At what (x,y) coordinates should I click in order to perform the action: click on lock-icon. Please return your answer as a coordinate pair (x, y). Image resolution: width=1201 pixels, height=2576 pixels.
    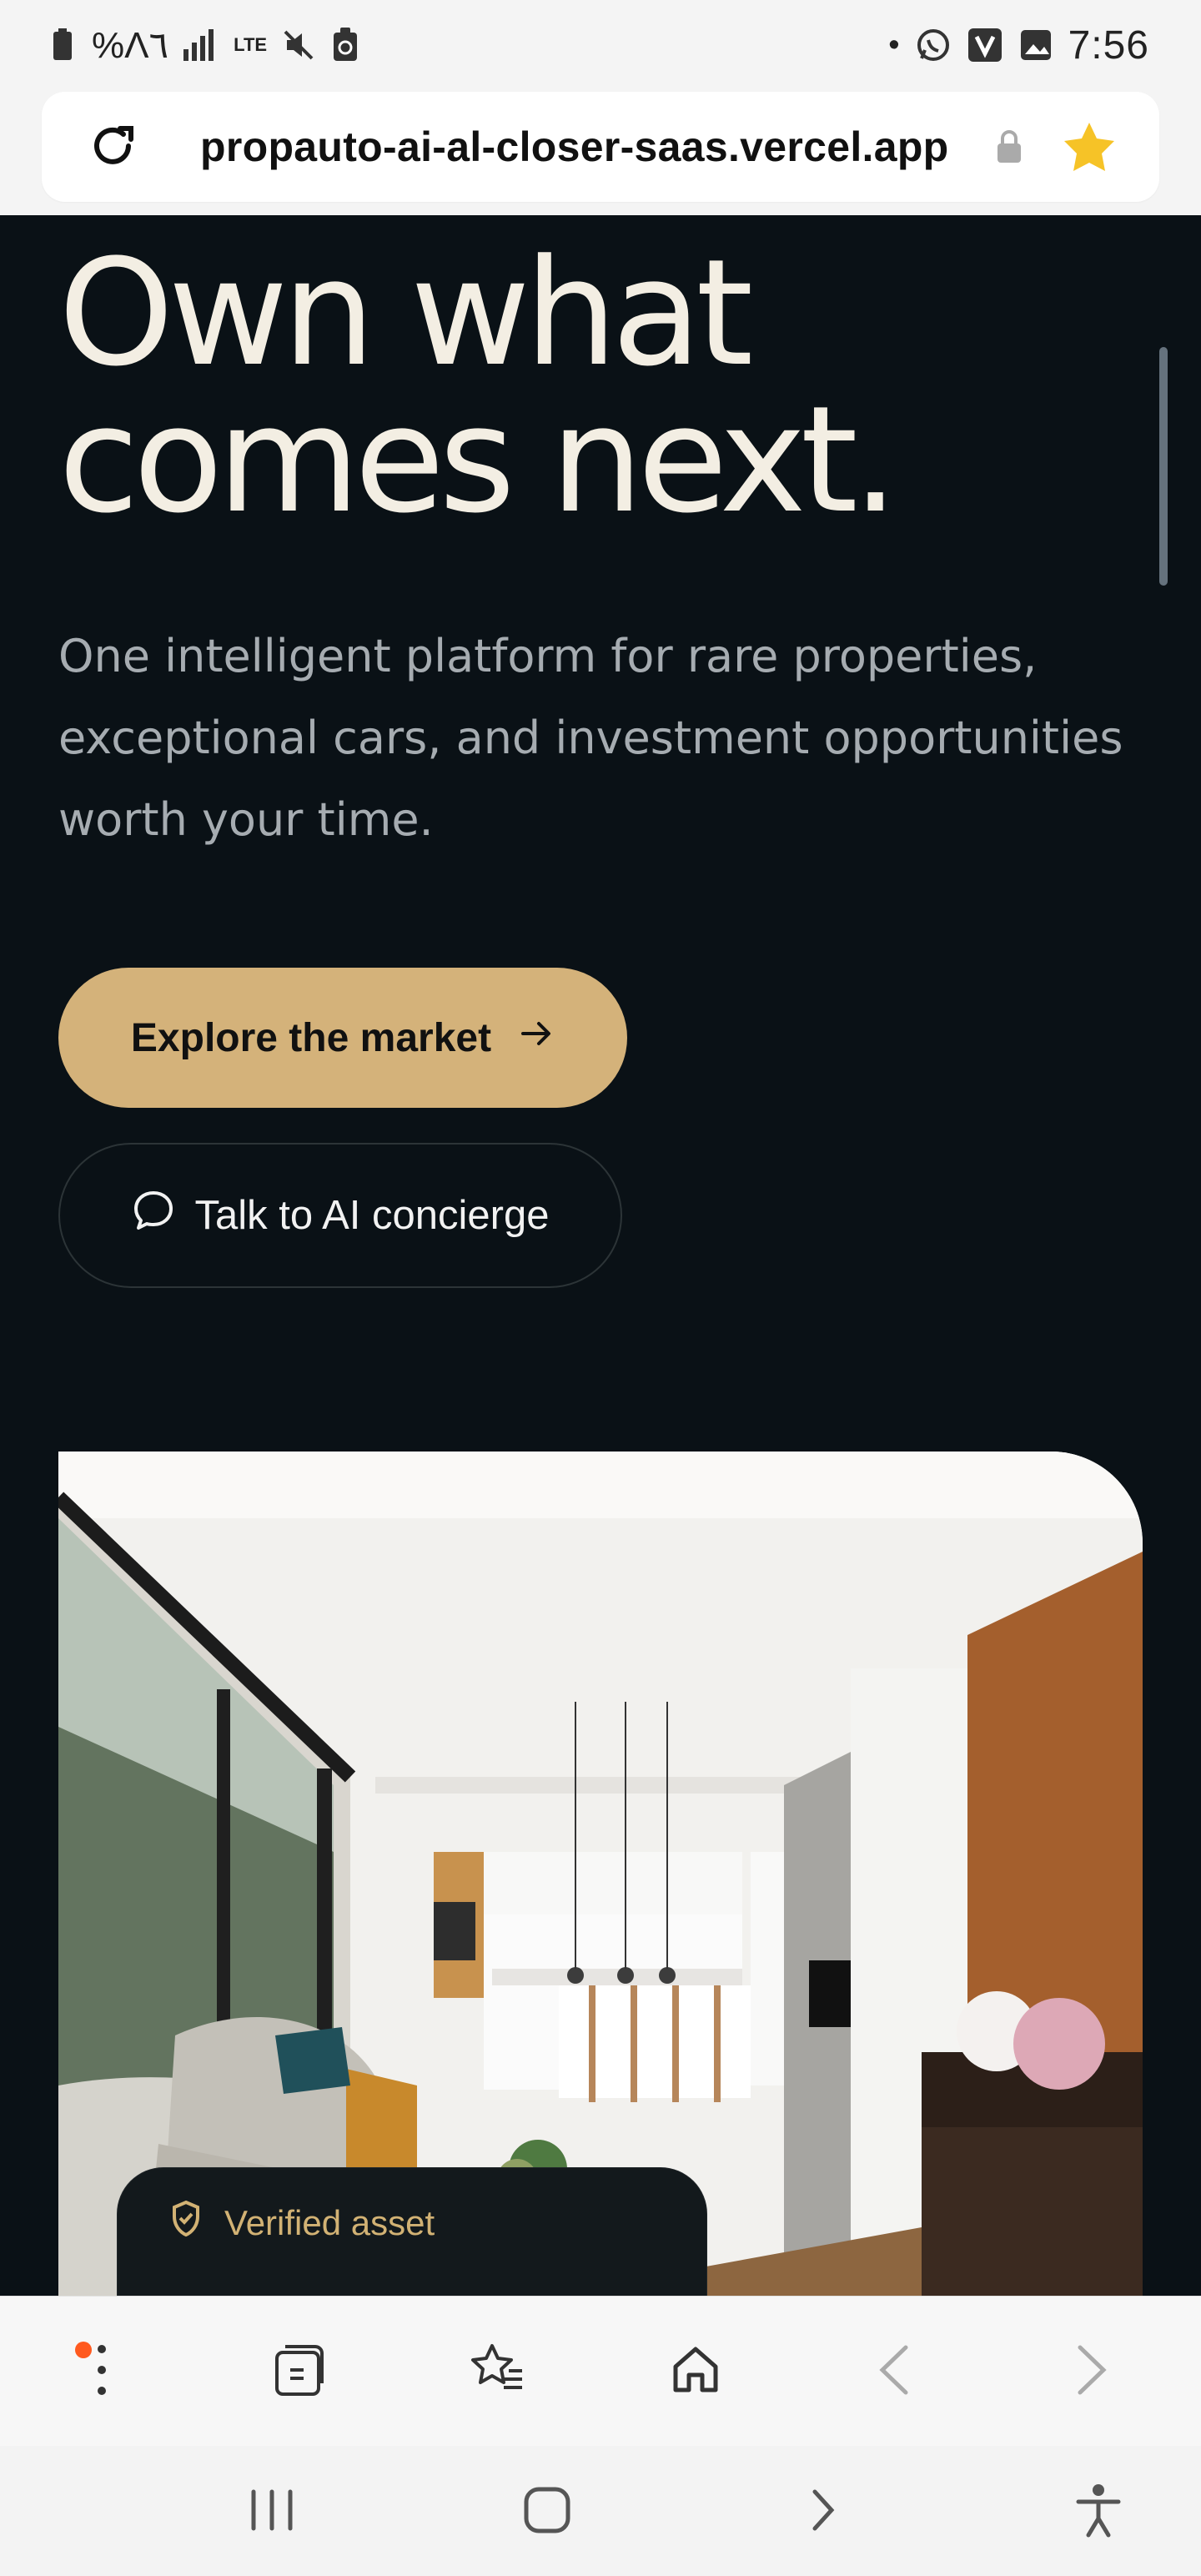
    Looking at the image, I should click on (1009, 146).